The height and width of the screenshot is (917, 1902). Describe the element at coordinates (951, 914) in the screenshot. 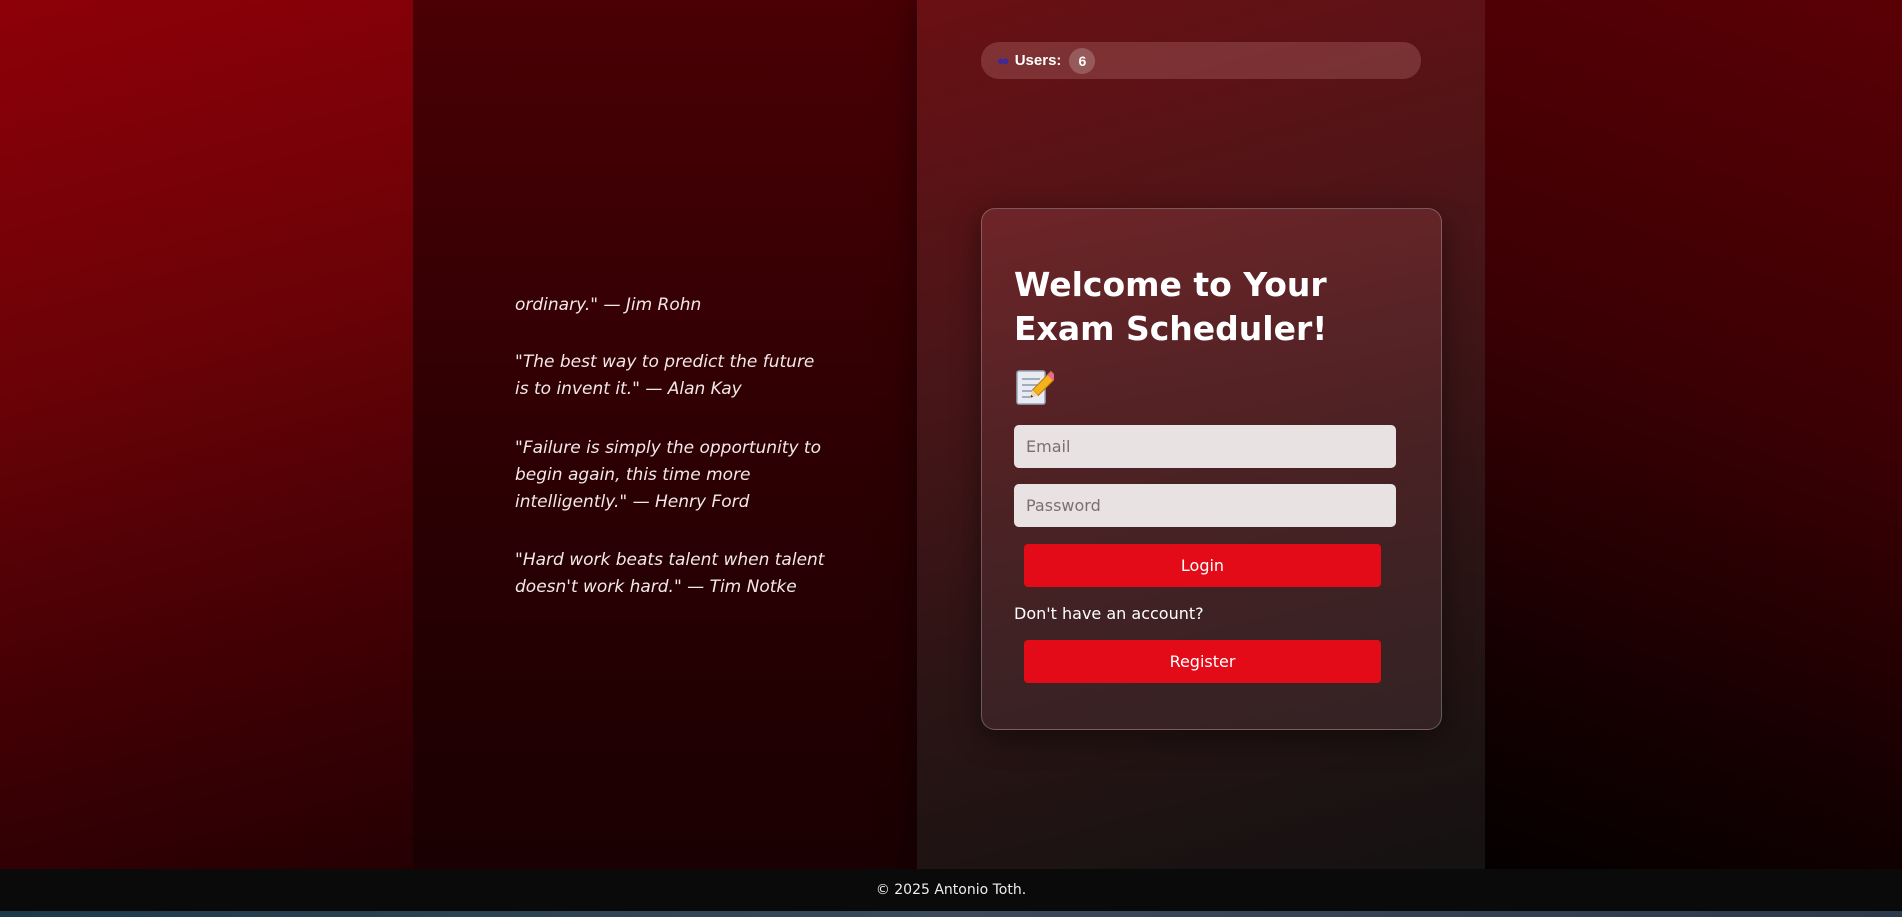

I see `bottom-edge` at that location.